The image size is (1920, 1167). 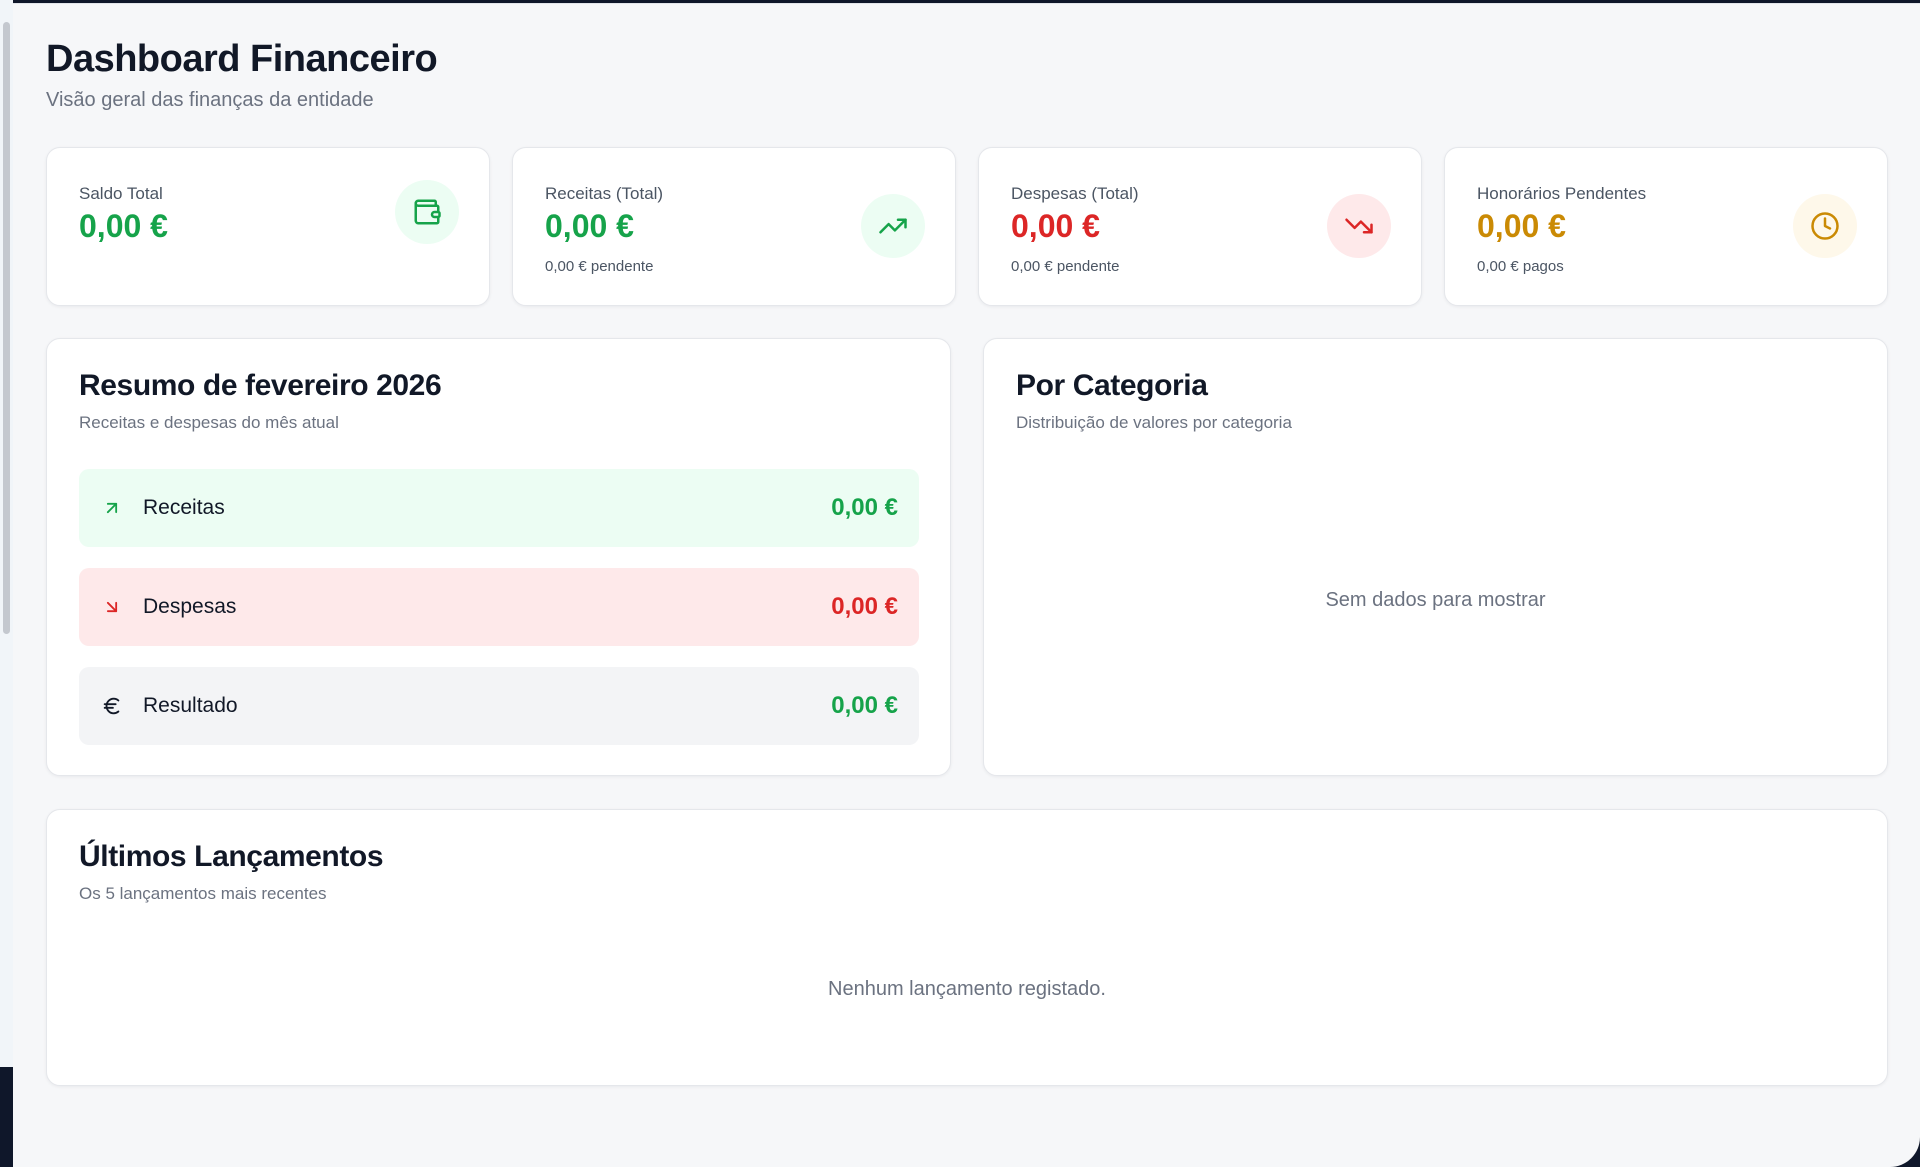 I want to click on euro-icon, so click(x=112, y=706).